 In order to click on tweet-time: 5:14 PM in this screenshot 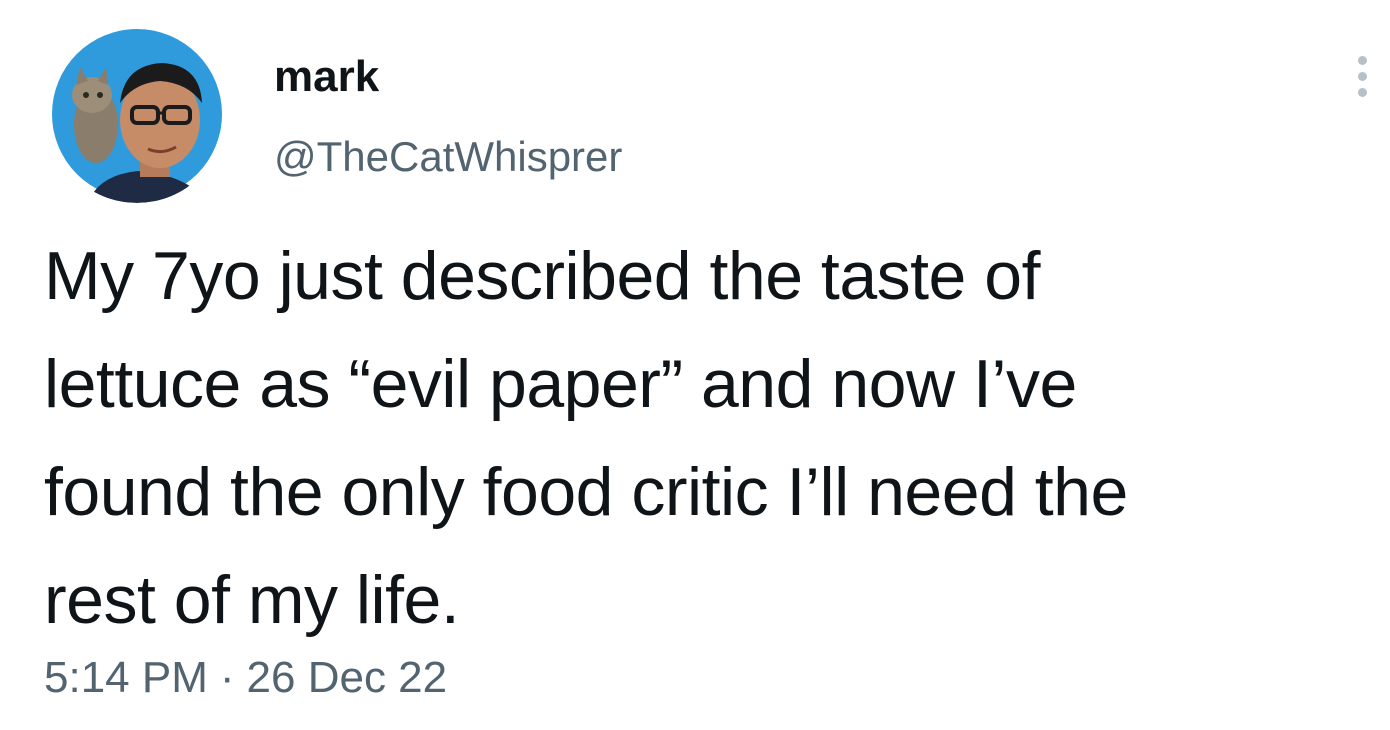, I will do `click(126, 677)`.